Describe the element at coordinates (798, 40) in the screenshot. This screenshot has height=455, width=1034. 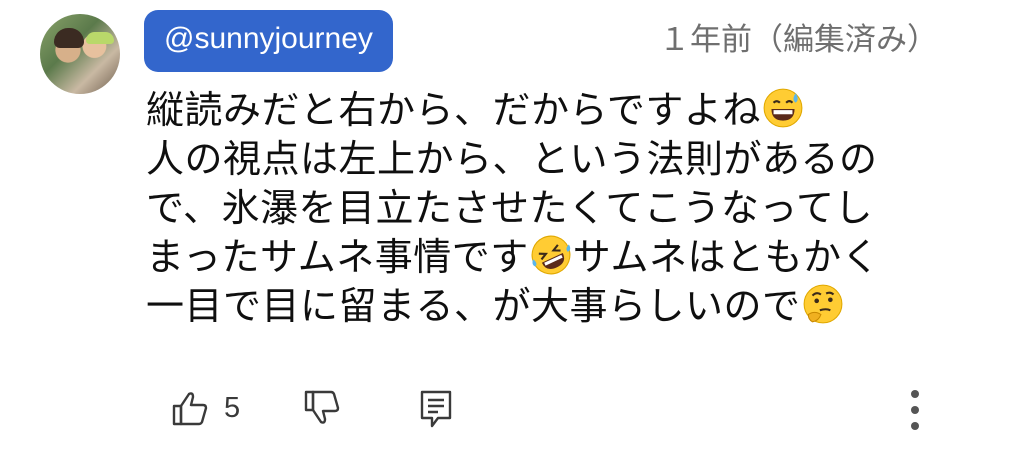
I see `comment-timestamp: １年前（編集済み）` at that location.